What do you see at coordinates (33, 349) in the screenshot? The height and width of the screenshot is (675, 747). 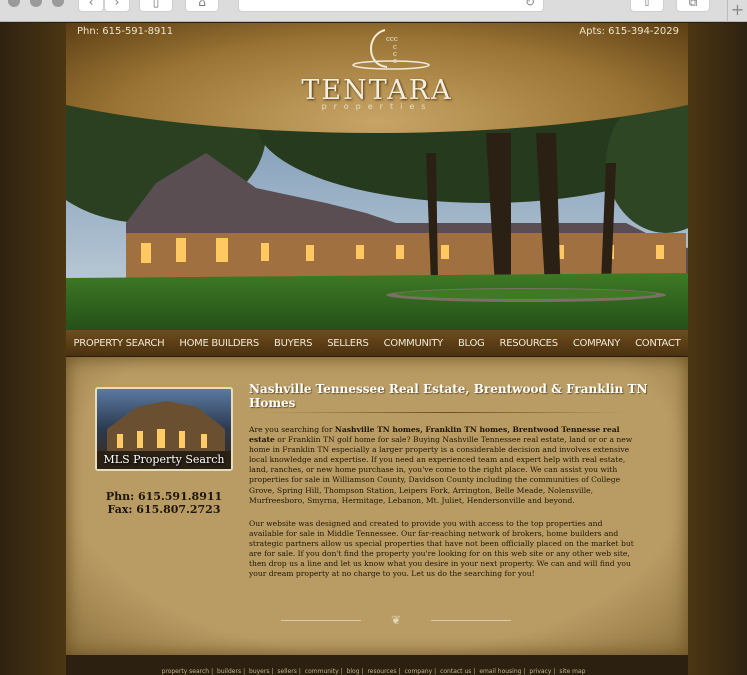 I see `page-background-left` at bounding box center [33, 349].